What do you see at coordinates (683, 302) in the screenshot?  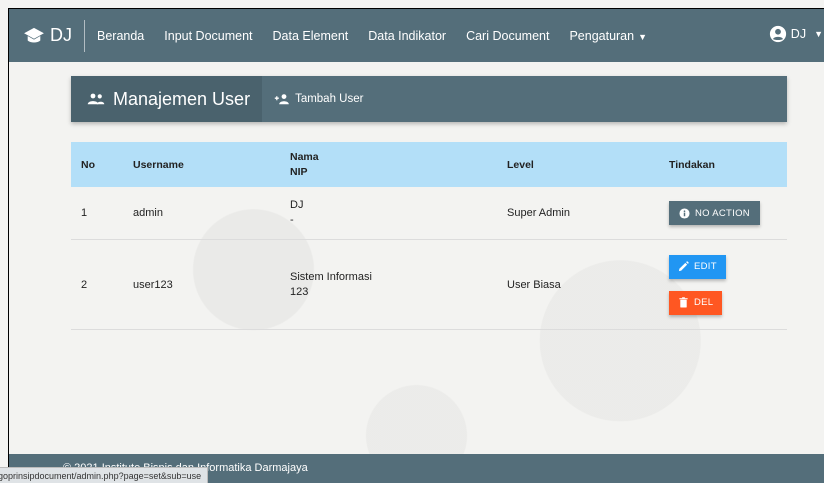 I see `trash-icon` at bounding box center [683, 302].